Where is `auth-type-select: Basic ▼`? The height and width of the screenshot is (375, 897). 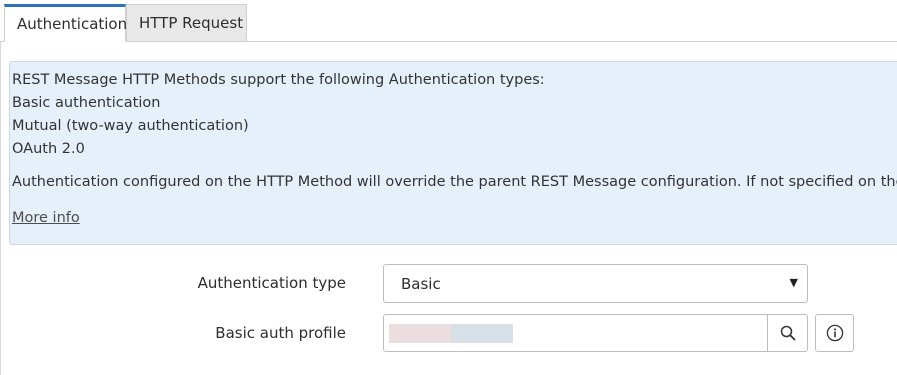
auth-type-select: Basic ▼ is located at coordinates (595, 283).